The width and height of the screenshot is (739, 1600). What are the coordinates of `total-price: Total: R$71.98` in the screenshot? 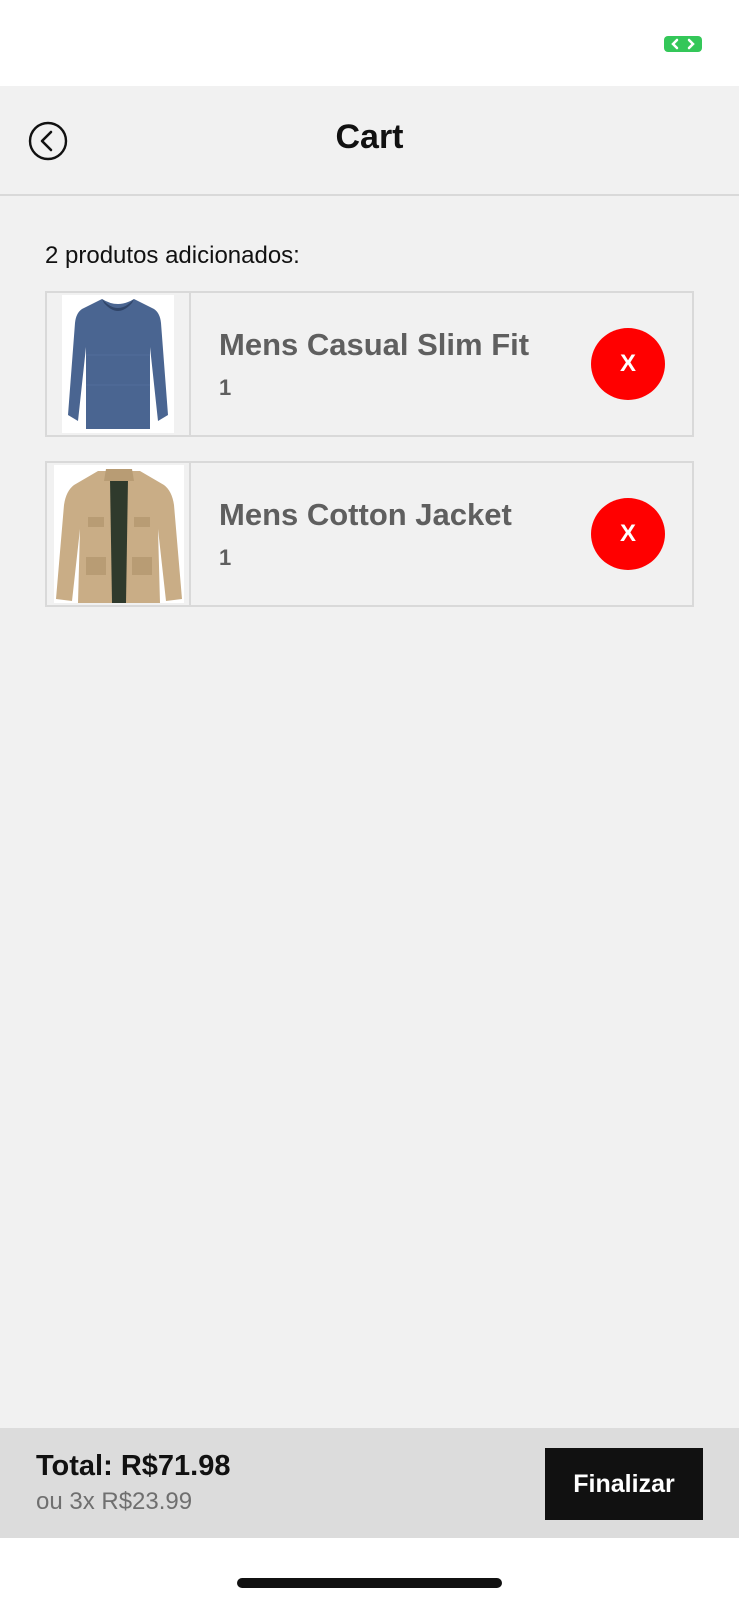 It's located at (133, 1466).